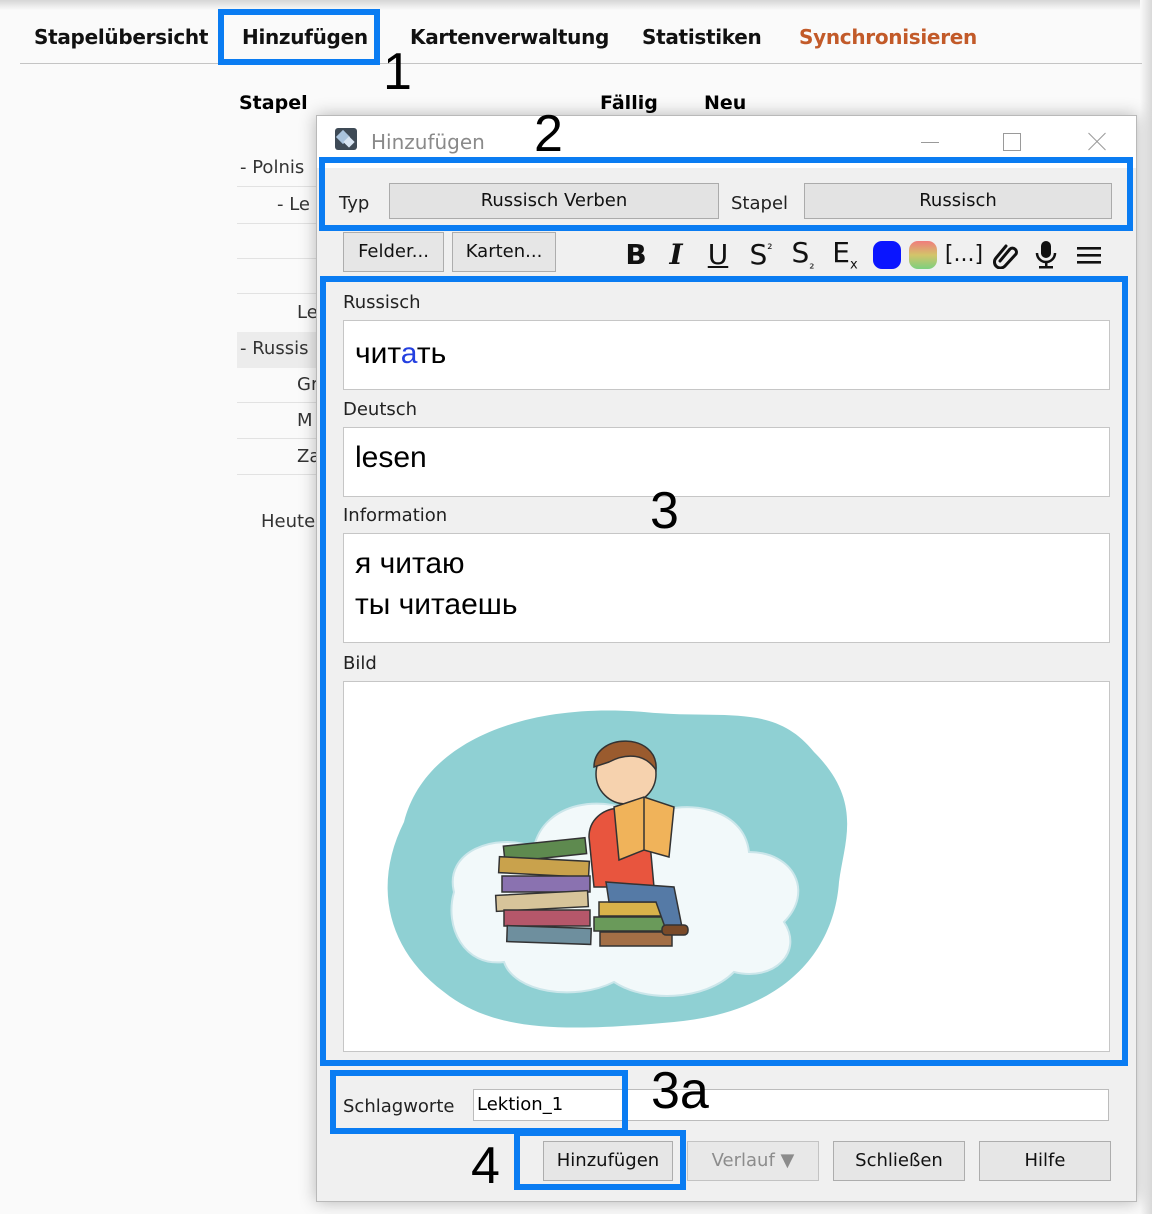 This screenshot has width=1152, height=1214. I want to click on deck-label: Stapel, so click(760, 203).